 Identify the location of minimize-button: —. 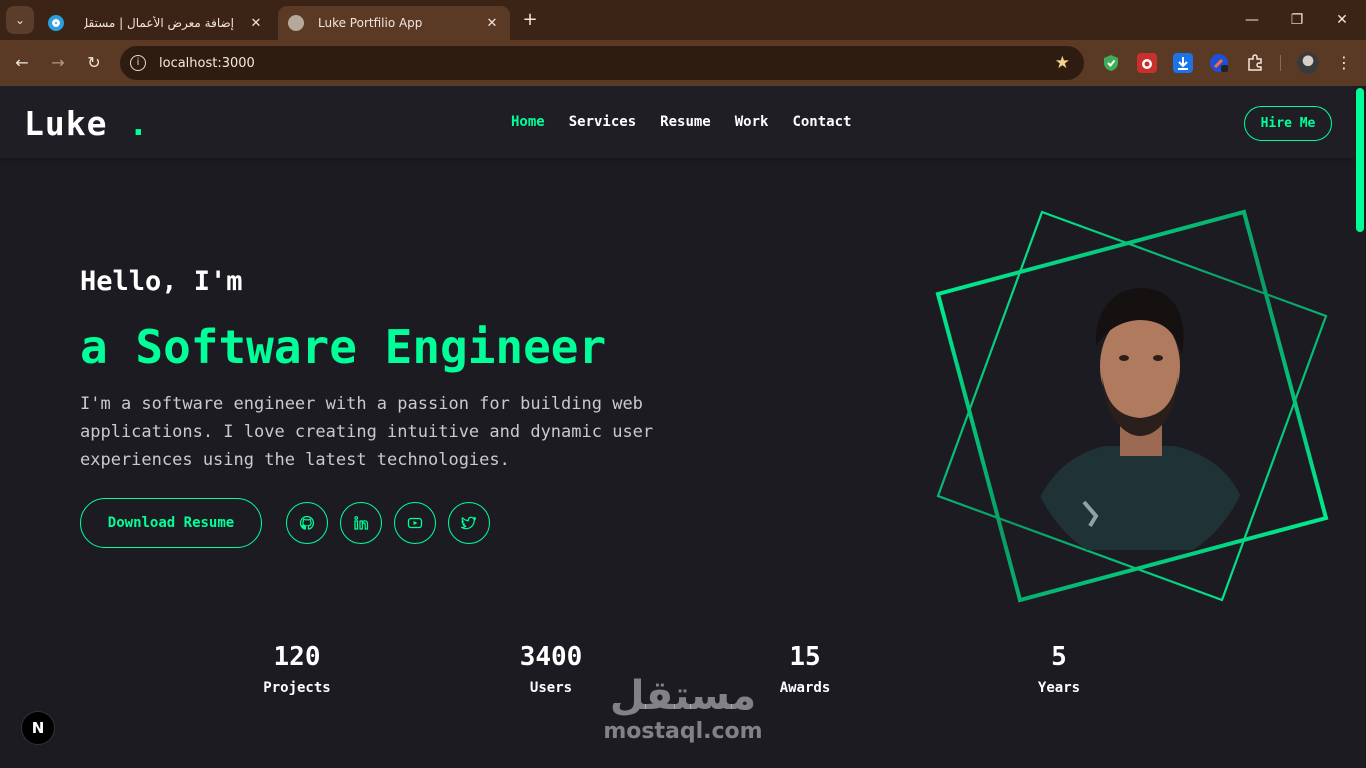
(1252, 20).